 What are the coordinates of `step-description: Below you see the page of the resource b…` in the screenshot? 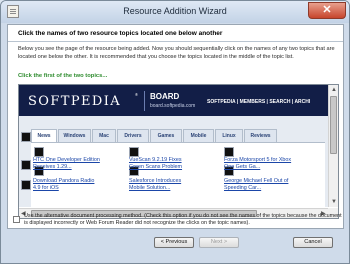 It's located at (176, 53).